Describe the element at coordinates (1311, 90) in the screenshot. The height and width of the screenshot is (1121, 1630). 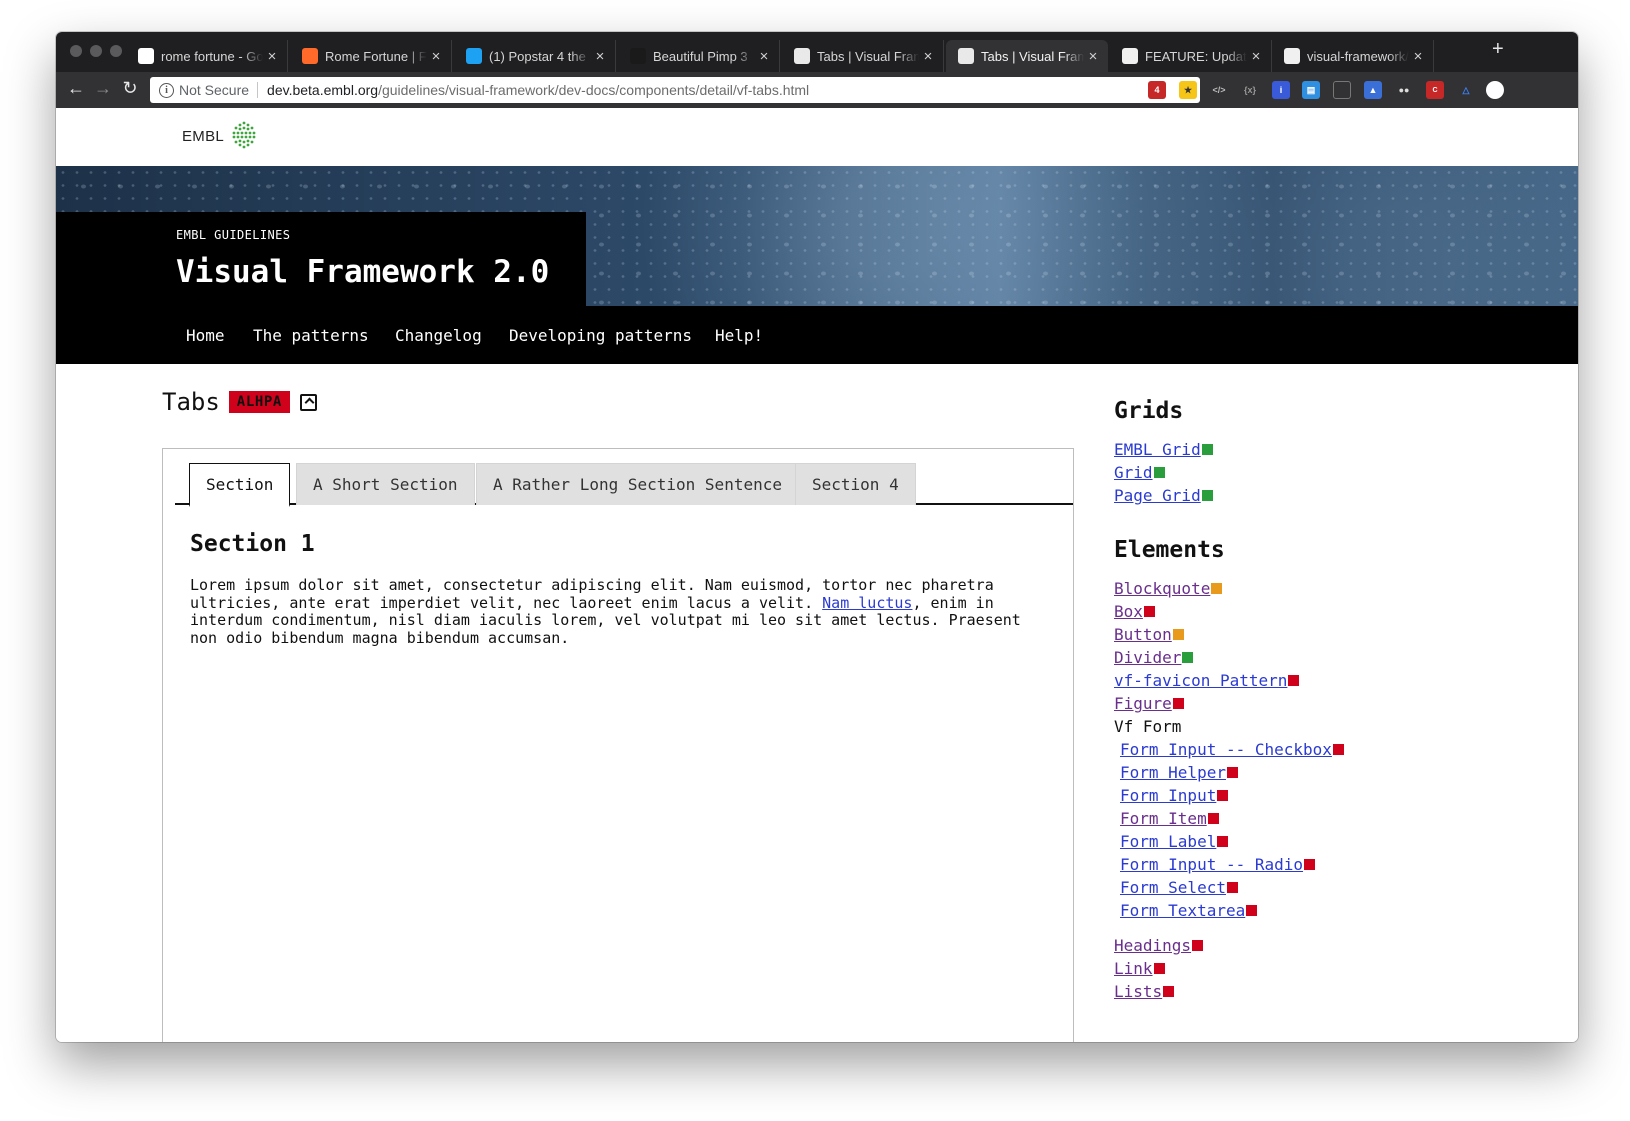
I see `extension-icon-6: ▤` at that location.